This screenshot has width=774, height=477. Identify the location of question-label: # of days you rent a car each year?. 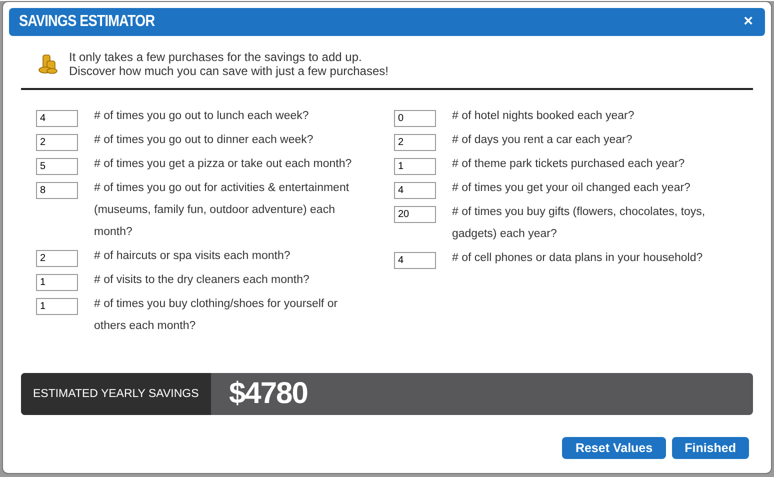
(543, 140).